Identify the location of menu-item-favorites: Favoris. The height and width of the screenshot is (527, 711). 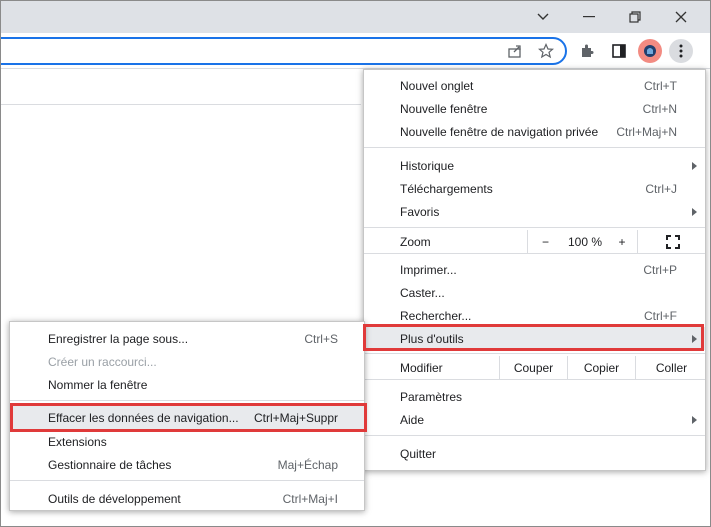
(534, 211).